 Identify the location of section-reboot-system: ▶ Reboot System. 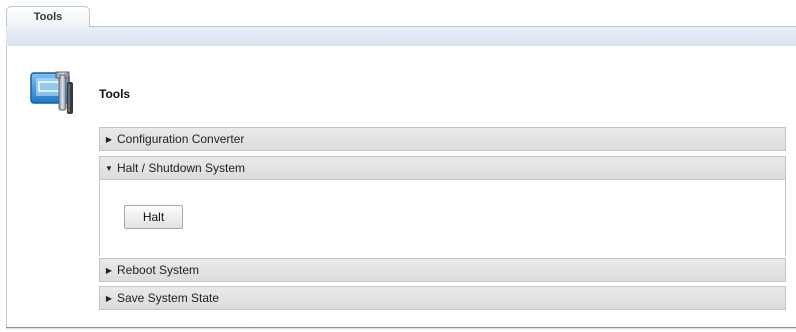
(442, 270).